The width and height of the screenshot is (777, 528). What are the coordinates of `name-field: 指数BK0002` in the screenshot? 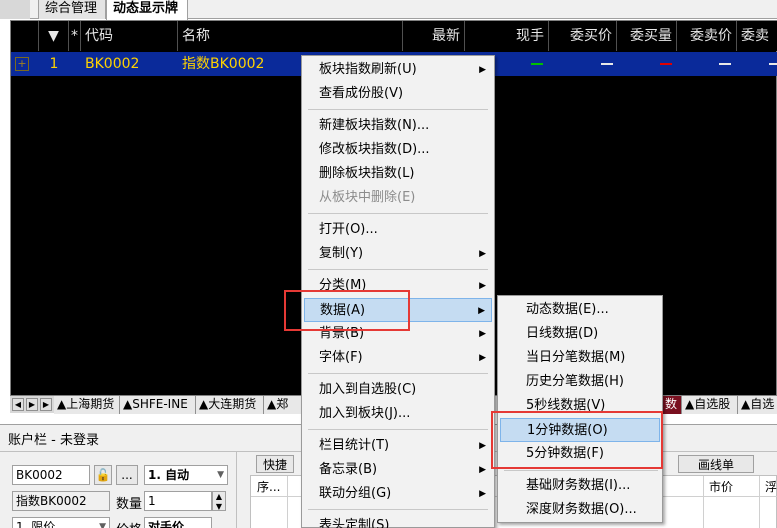 It's located at (61, 501).